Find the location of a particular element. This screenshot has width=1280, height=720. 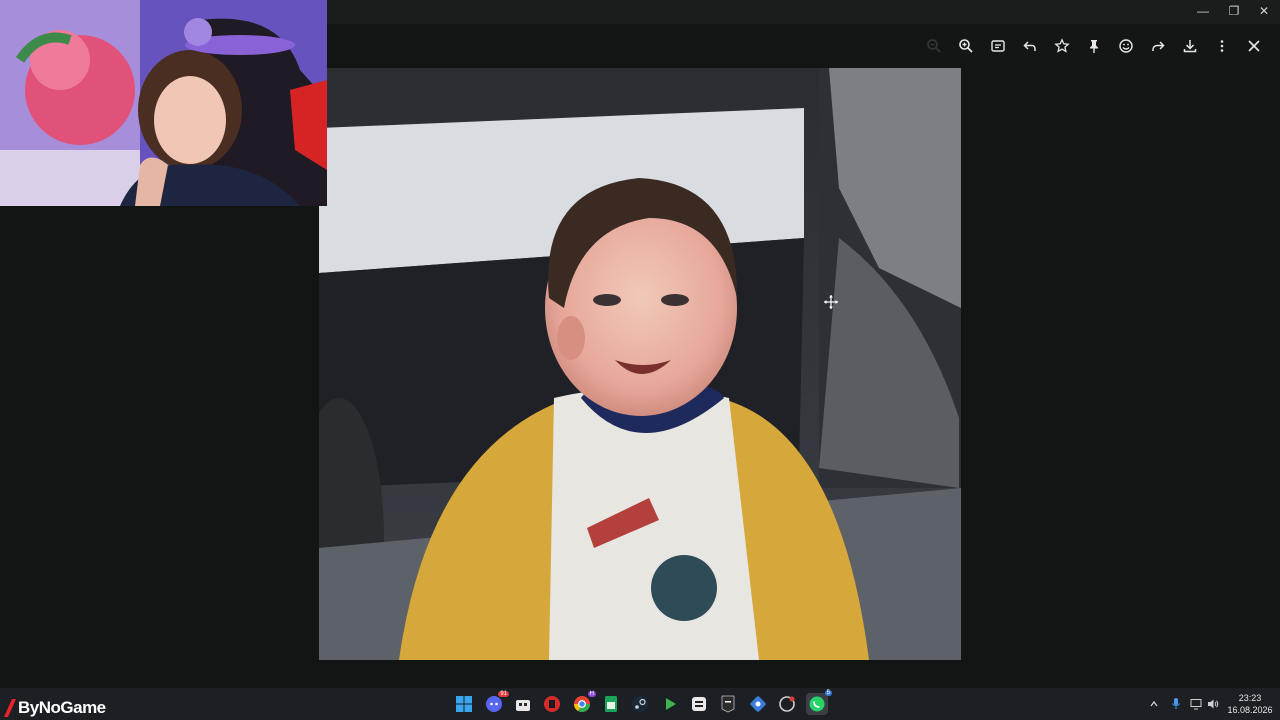

tray-overflow is located at coordinates (1154, 704).